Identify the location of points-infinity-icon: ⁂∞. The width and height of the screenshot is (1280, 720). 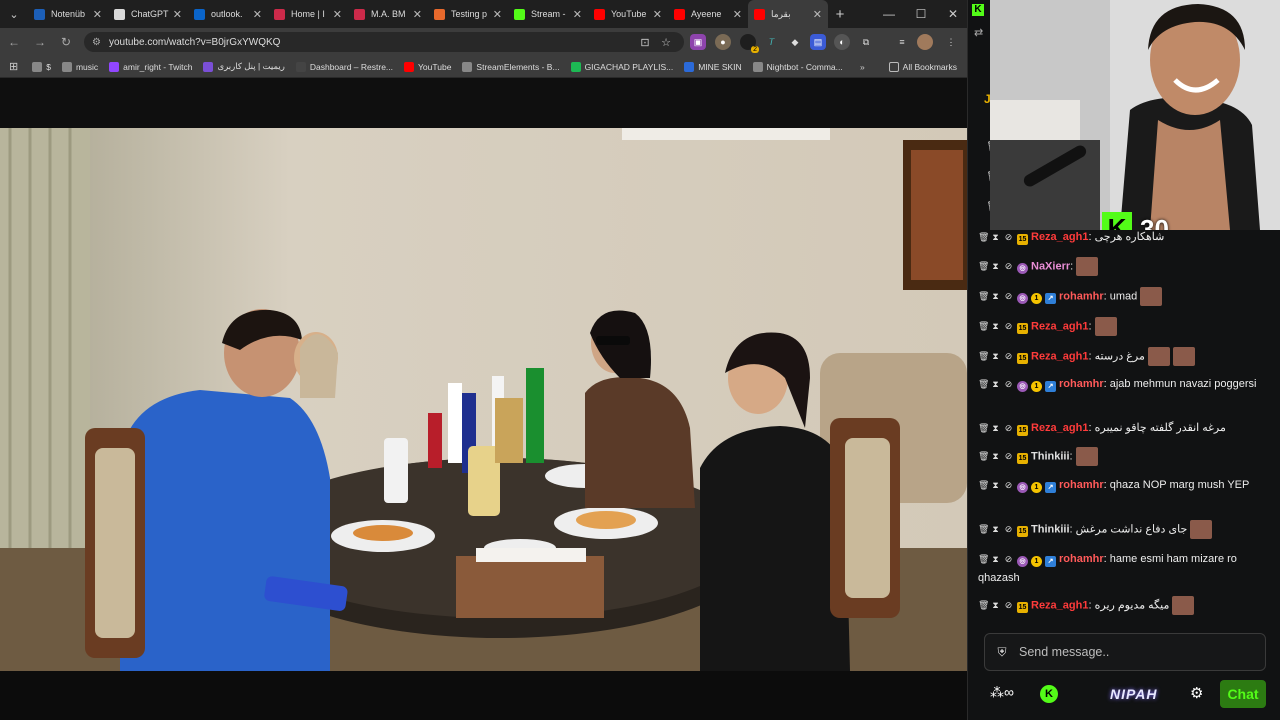
(1002, 692).